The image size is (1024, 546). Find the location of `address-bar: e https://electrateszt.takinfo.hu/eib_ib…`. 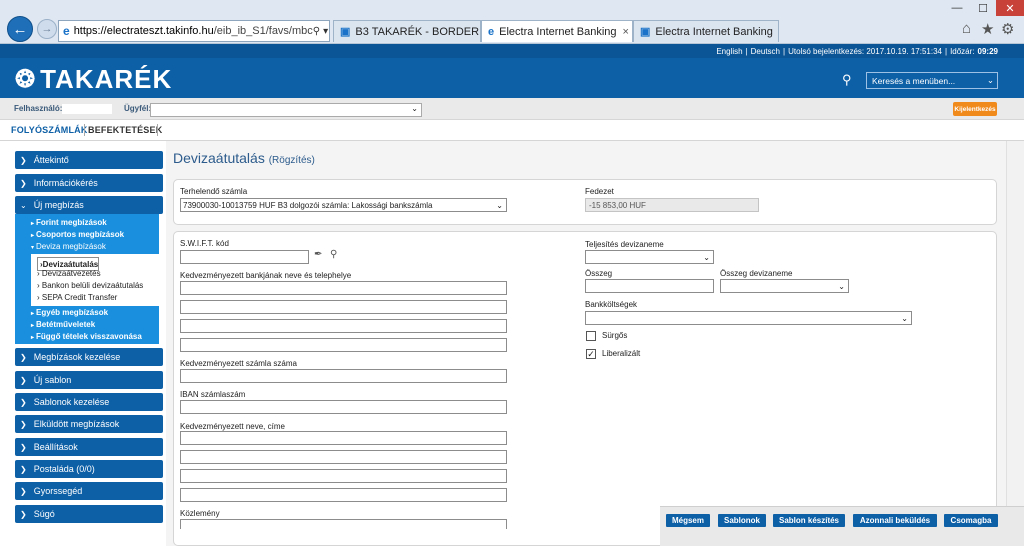

address-bar: e https://electrateszt.takinfo.hu/eib_ib… is located at coordinates (194, 31).